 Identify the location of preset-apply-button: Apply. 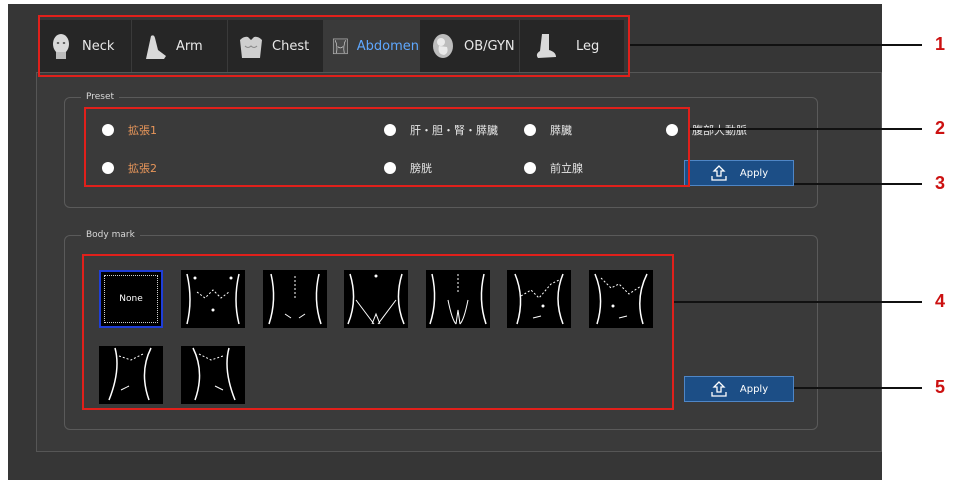
(739, 173).